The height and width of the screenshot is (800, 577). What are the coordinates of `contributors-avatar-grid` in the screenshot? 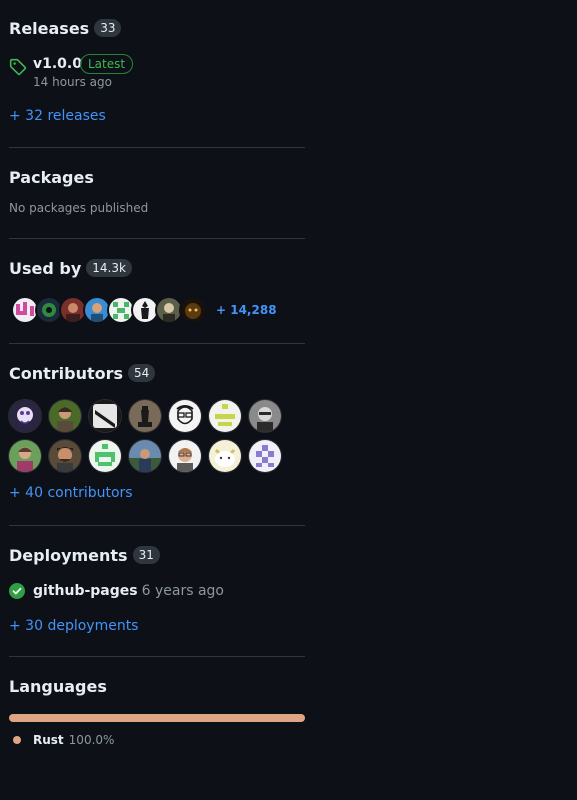 It's located at (149, 436).